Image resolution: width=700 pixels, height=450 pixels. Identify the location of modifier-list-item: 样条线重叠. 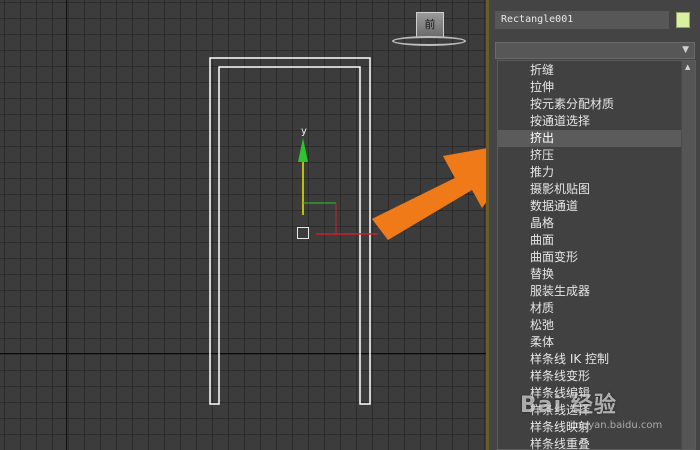
(589, 442).